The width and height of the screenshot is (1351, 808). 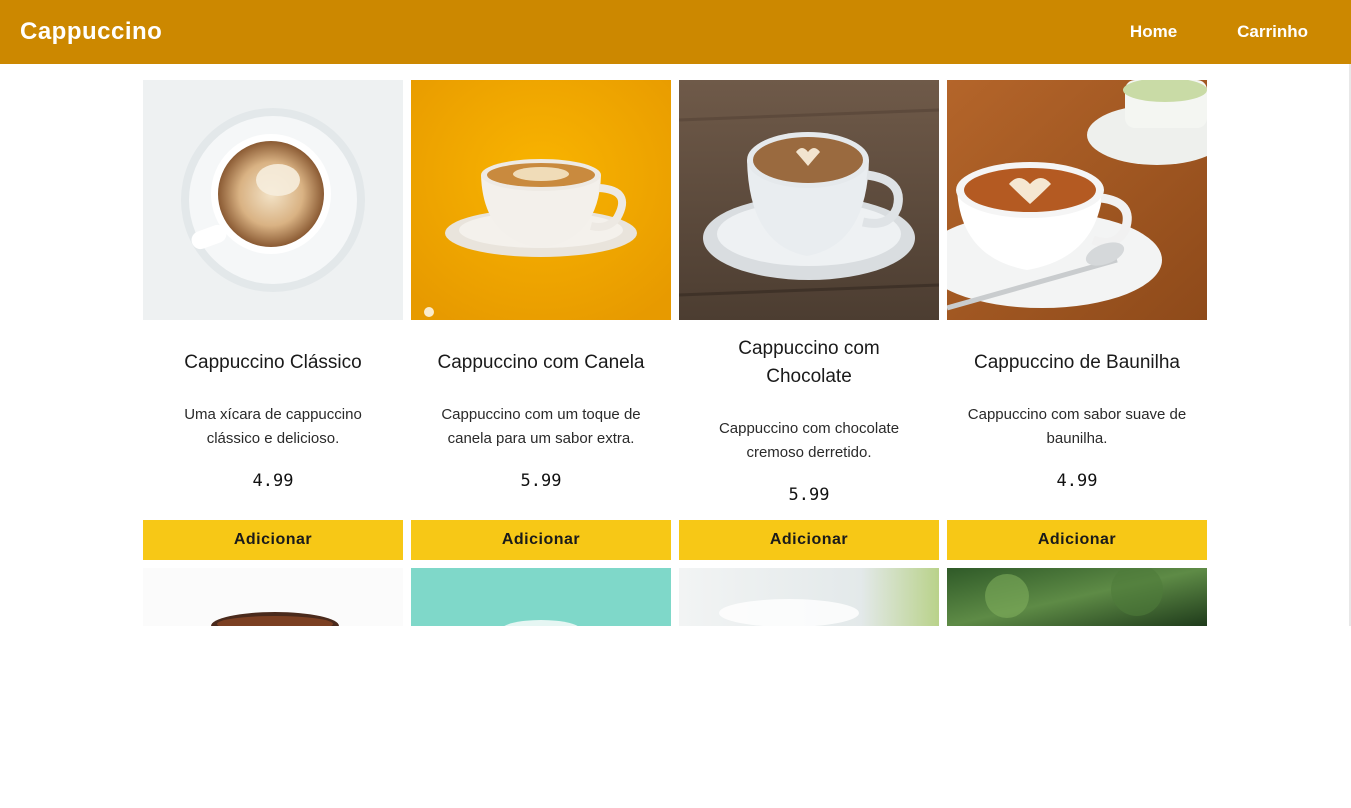 I want to click on product-title: Cappuccino de Baunilha, so click(x=1077, y=362).